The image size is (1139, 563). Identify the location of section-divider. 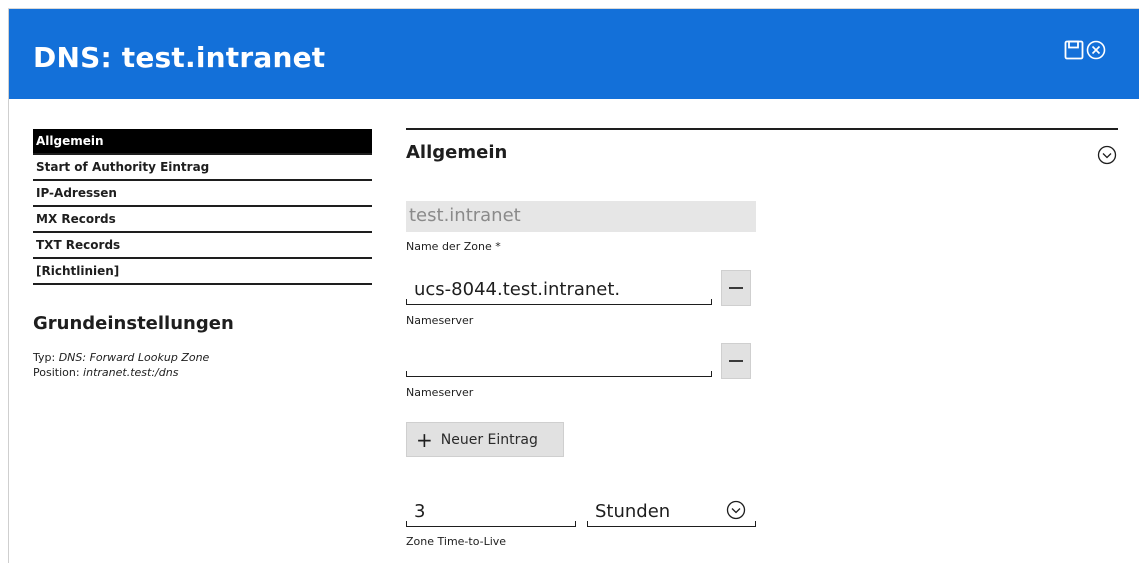
(762, 129).